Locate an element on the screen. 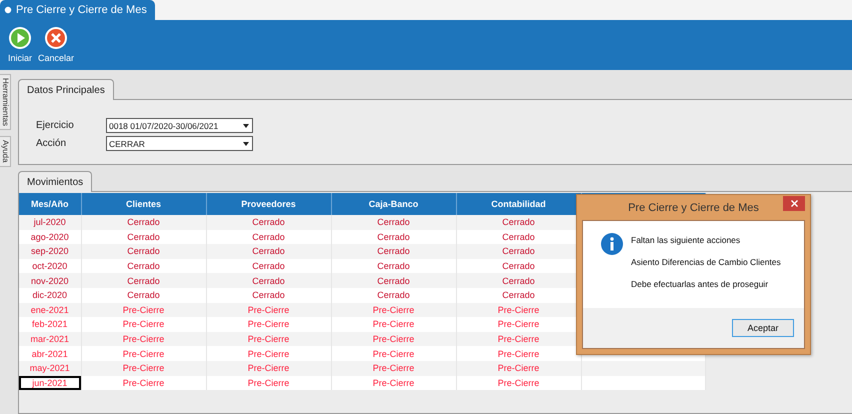 The image size is (852, 414). start-button: Iniciar is located at coordinates (20, 48).